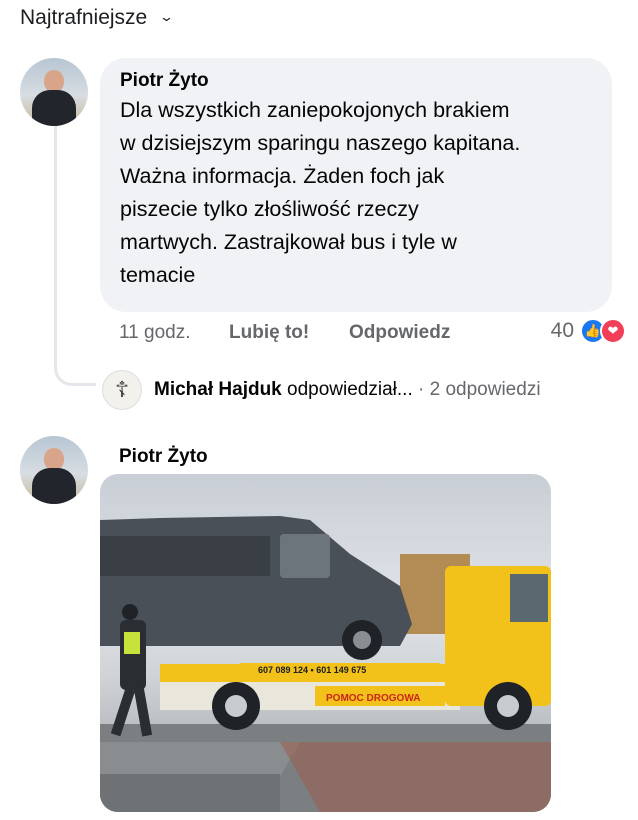 Image resolution: width=638 pixels, height=820 pixels. I want to click on chevron-down-icon: ⌄, so click(167, 16).